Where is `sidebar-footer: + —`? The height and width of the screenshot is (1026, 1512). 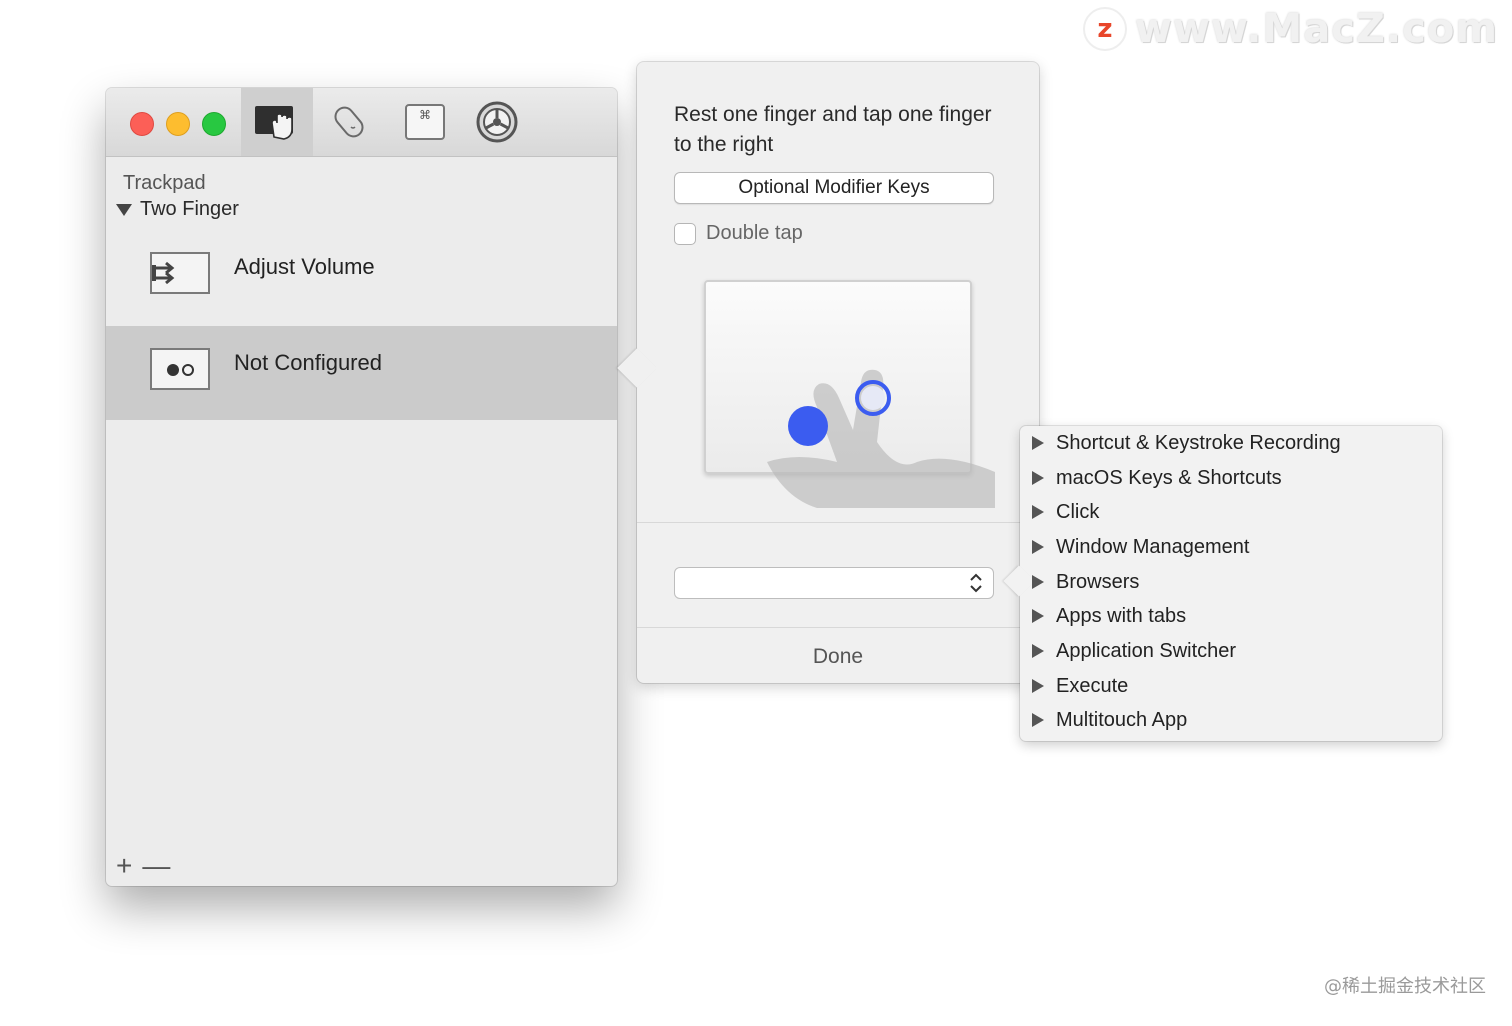
sidebar-footer: + — is located at coordinates (143, 866).